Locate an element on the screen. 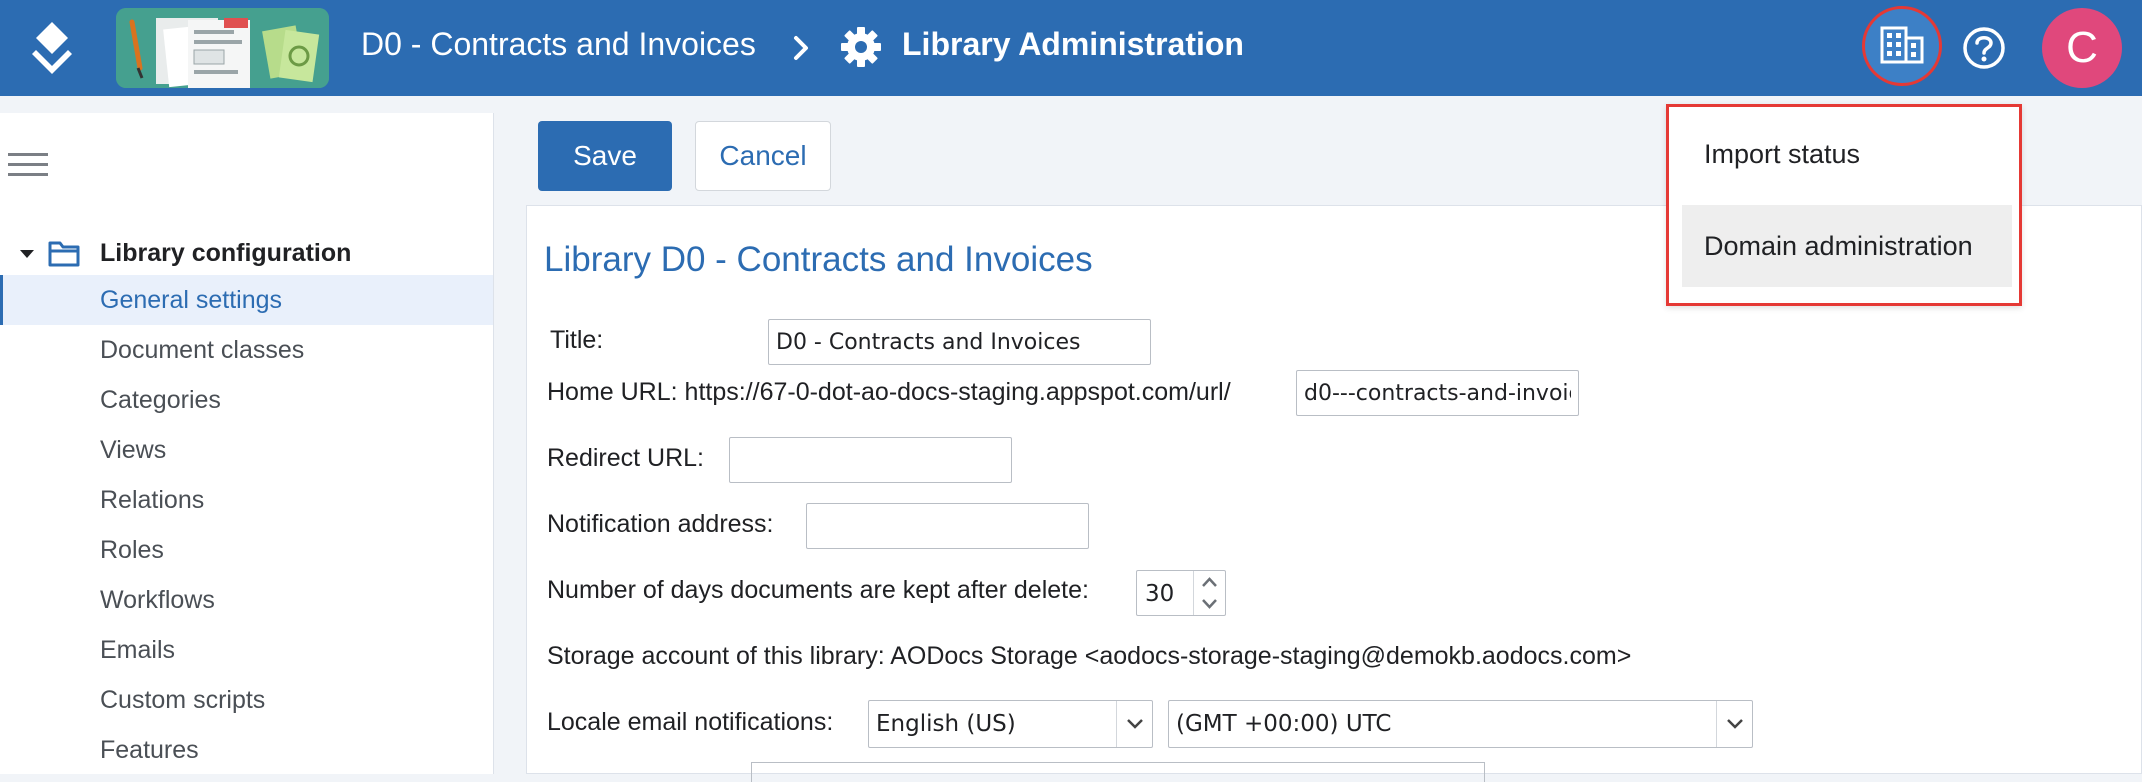 This screenshot has width=2142, height=782. sidebar-item-relations: Relations is located at coordinates (246, 500).